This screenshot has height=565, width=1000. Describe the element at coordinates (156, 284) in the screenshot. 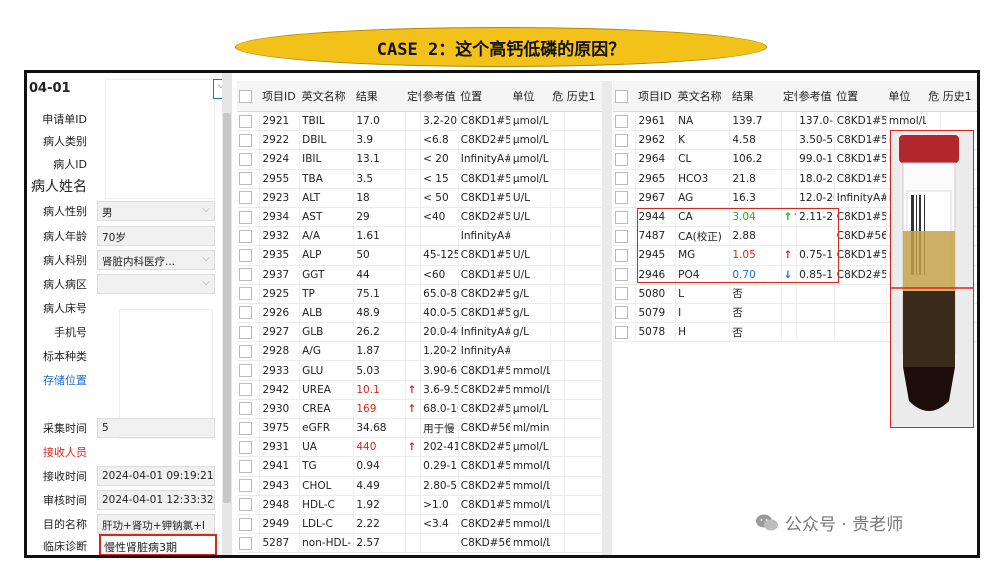

I see `form-field: ⌵` at that location.